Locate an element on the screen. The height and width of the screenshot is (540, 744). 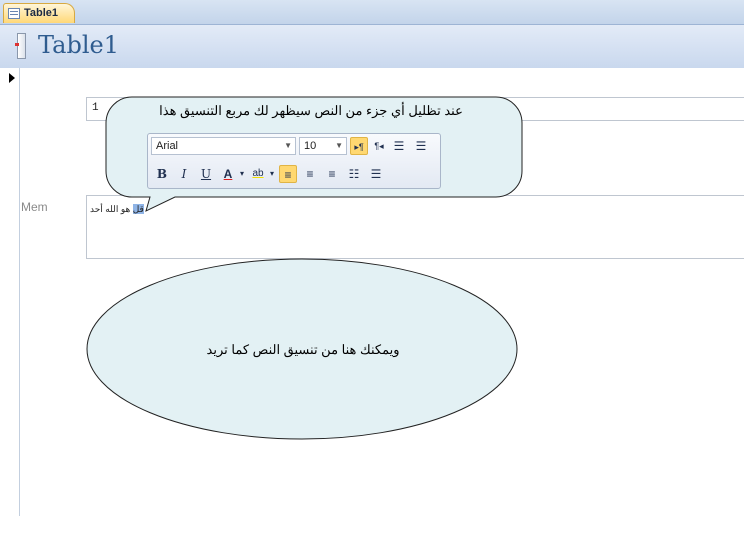
rtl-direction-icon: ¶◂ is located at coordinates (379, 146).